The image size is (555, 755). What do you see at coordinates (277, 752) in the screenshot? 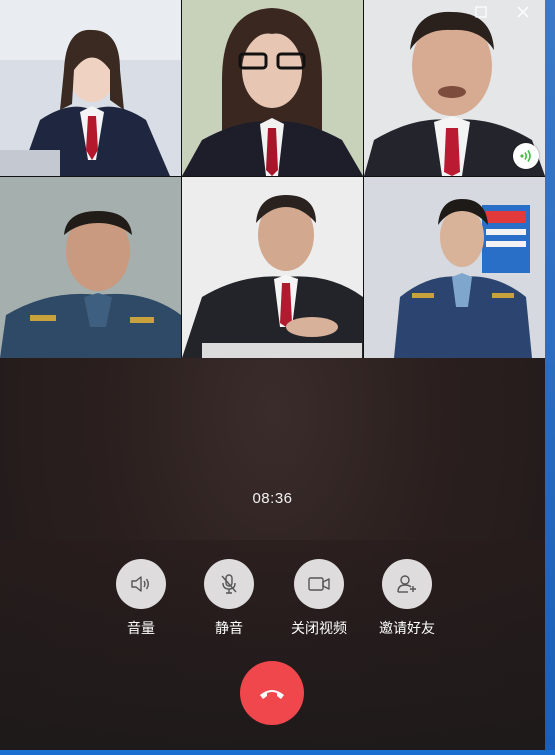
I see `taskbar-edge` at bounding box center [277, 752].